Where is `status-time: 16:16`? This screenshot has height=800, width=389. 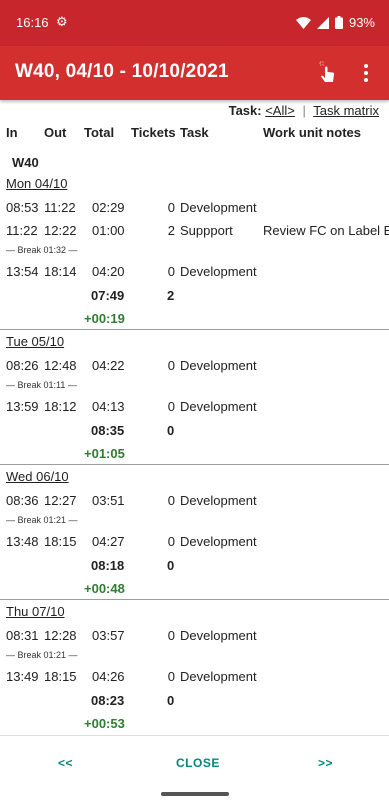 status-time: 16:16 is located at coordinates (32, 22).